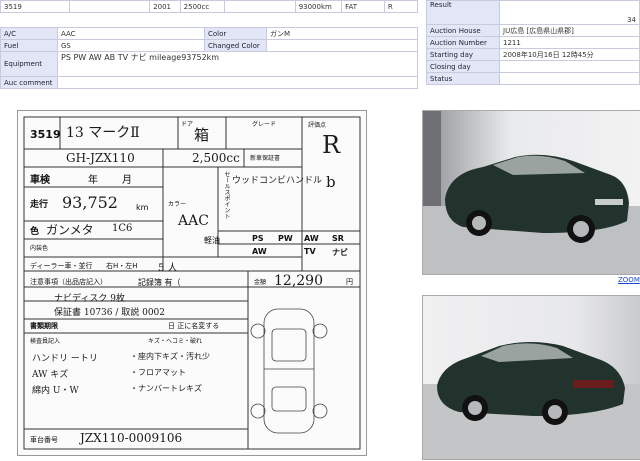 This screenshot has height=461, width=640. What do you see at coordinates (100, 158) in the screenshot?
I see `sheet-chassis: GH-JZX110` at bounding box center [100, 158].